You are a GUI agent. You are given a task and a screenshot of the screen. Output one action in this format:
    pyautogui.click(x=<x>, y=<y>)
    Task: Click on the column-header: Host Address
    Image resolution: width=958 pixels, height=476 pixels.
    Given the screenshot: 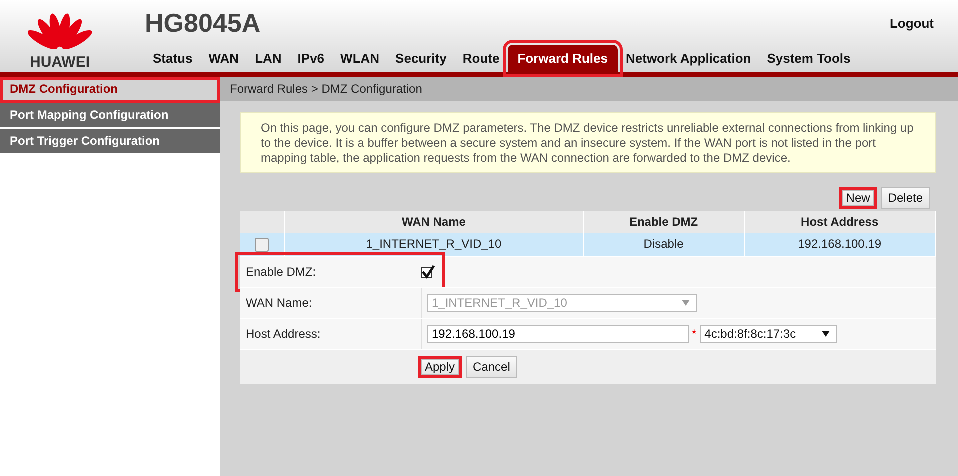 What is the action you would take?
    pyautogui.click(x=840, y=222)
    